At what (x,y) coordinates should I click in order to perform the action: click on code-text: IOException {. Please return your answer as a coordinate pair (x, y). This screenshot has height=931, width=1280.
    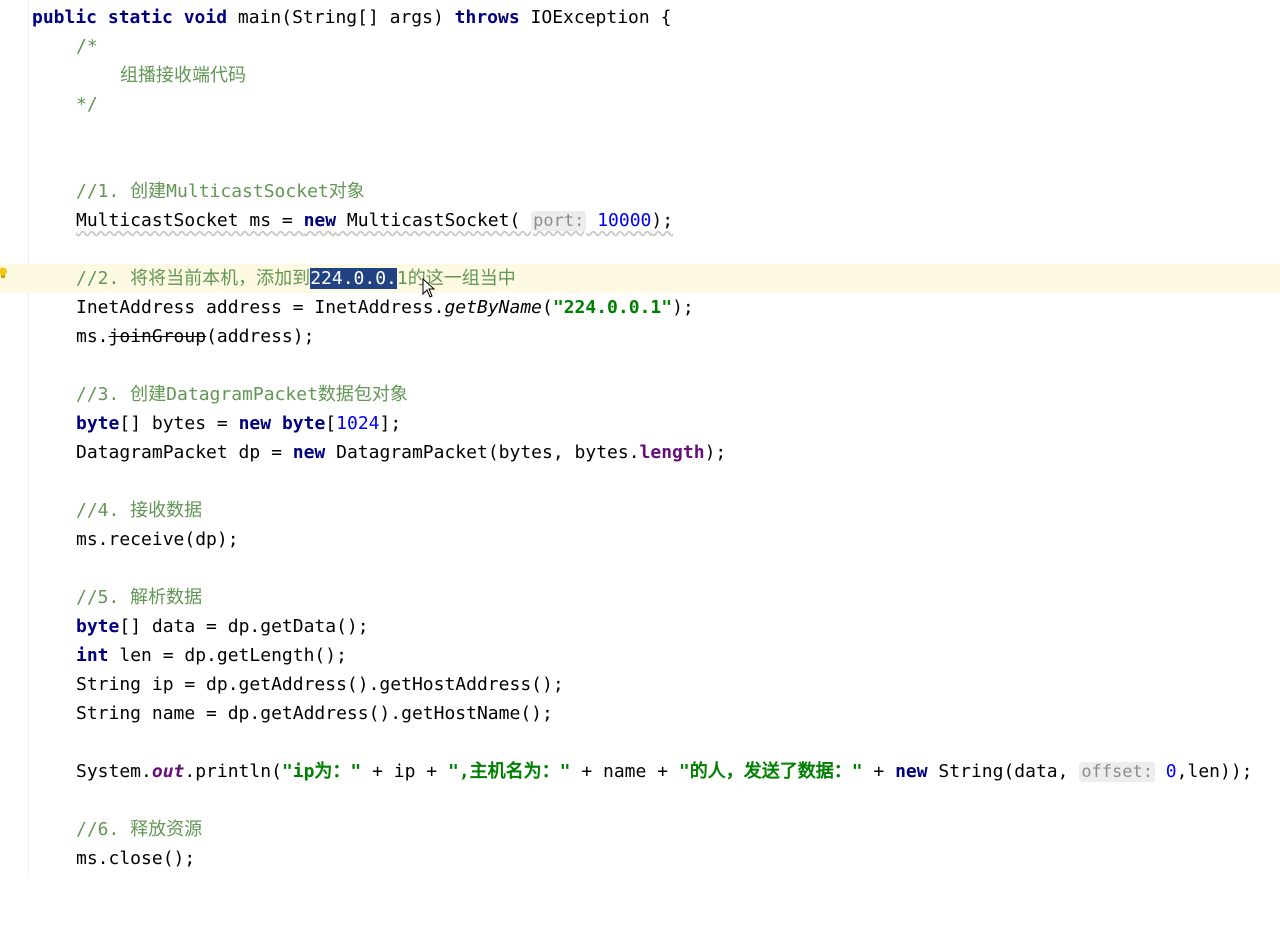
    Looking at the image, I should click on (595, 17).